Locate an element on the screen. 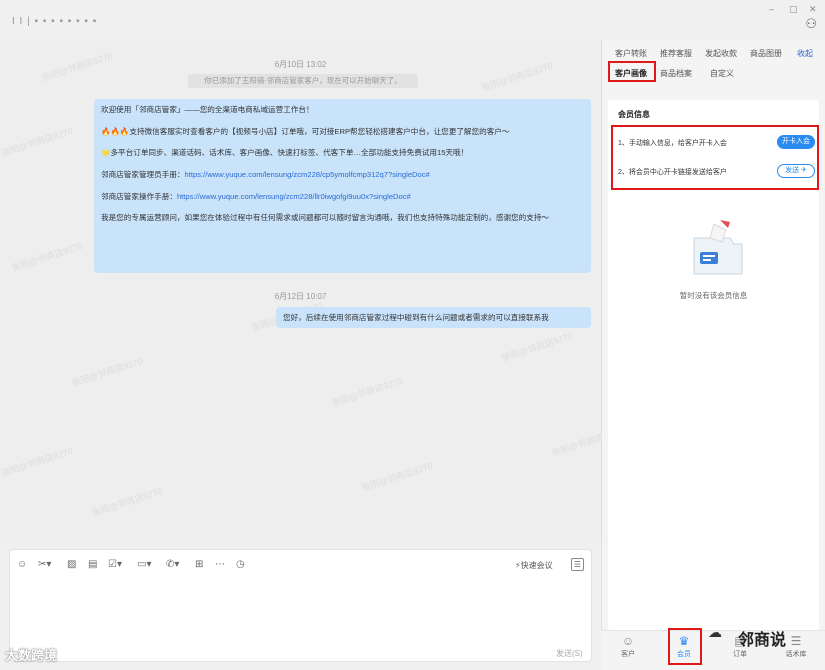  message-input: ☺ ✂▾ ▨ ▤ ☑▾ ▭▾ ✆▾ ⊞ ⋯ ◷ ⚡快速会议 ☰ 发送(S) is located at coordinates (300, 605).